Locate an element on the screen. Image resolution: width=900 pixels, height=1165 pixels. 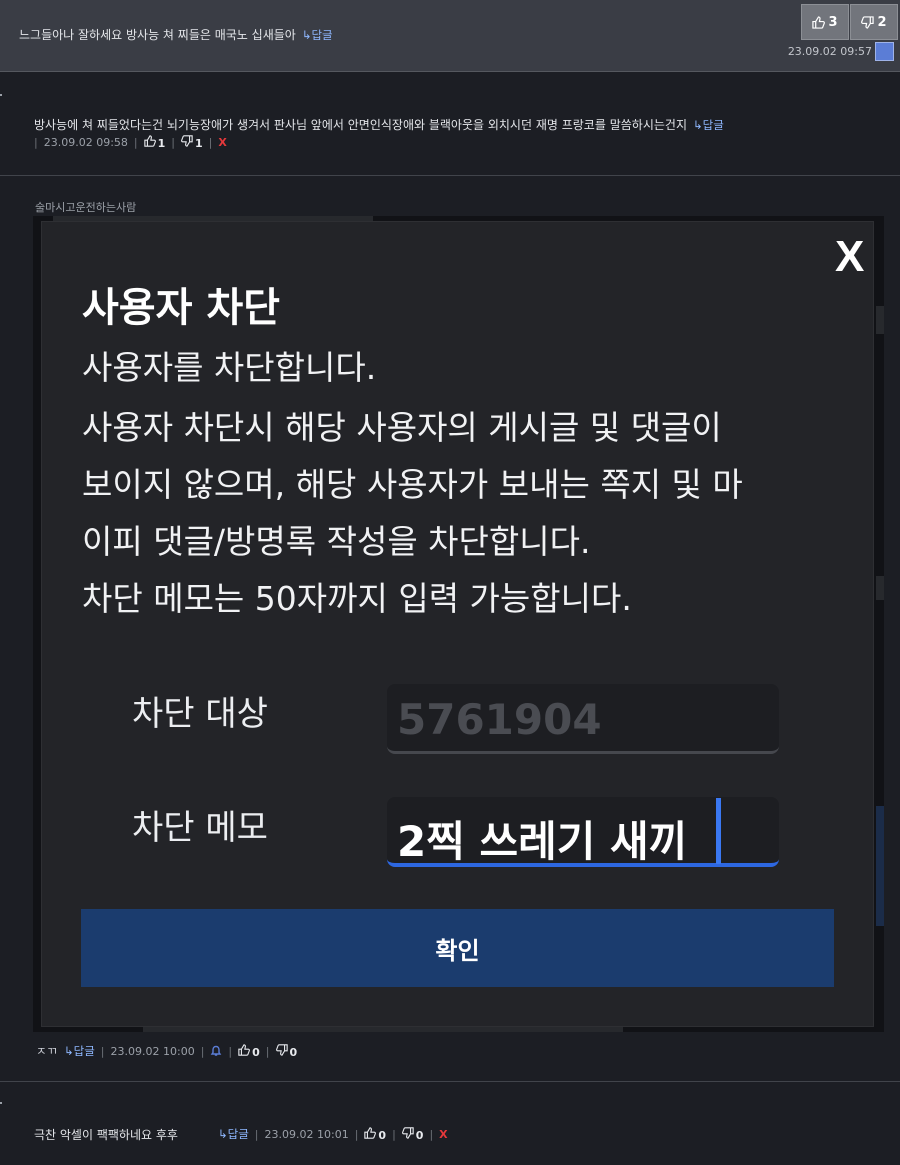
comment-date: 23.09.02 10:01 is located at coordinates (306, 1134).